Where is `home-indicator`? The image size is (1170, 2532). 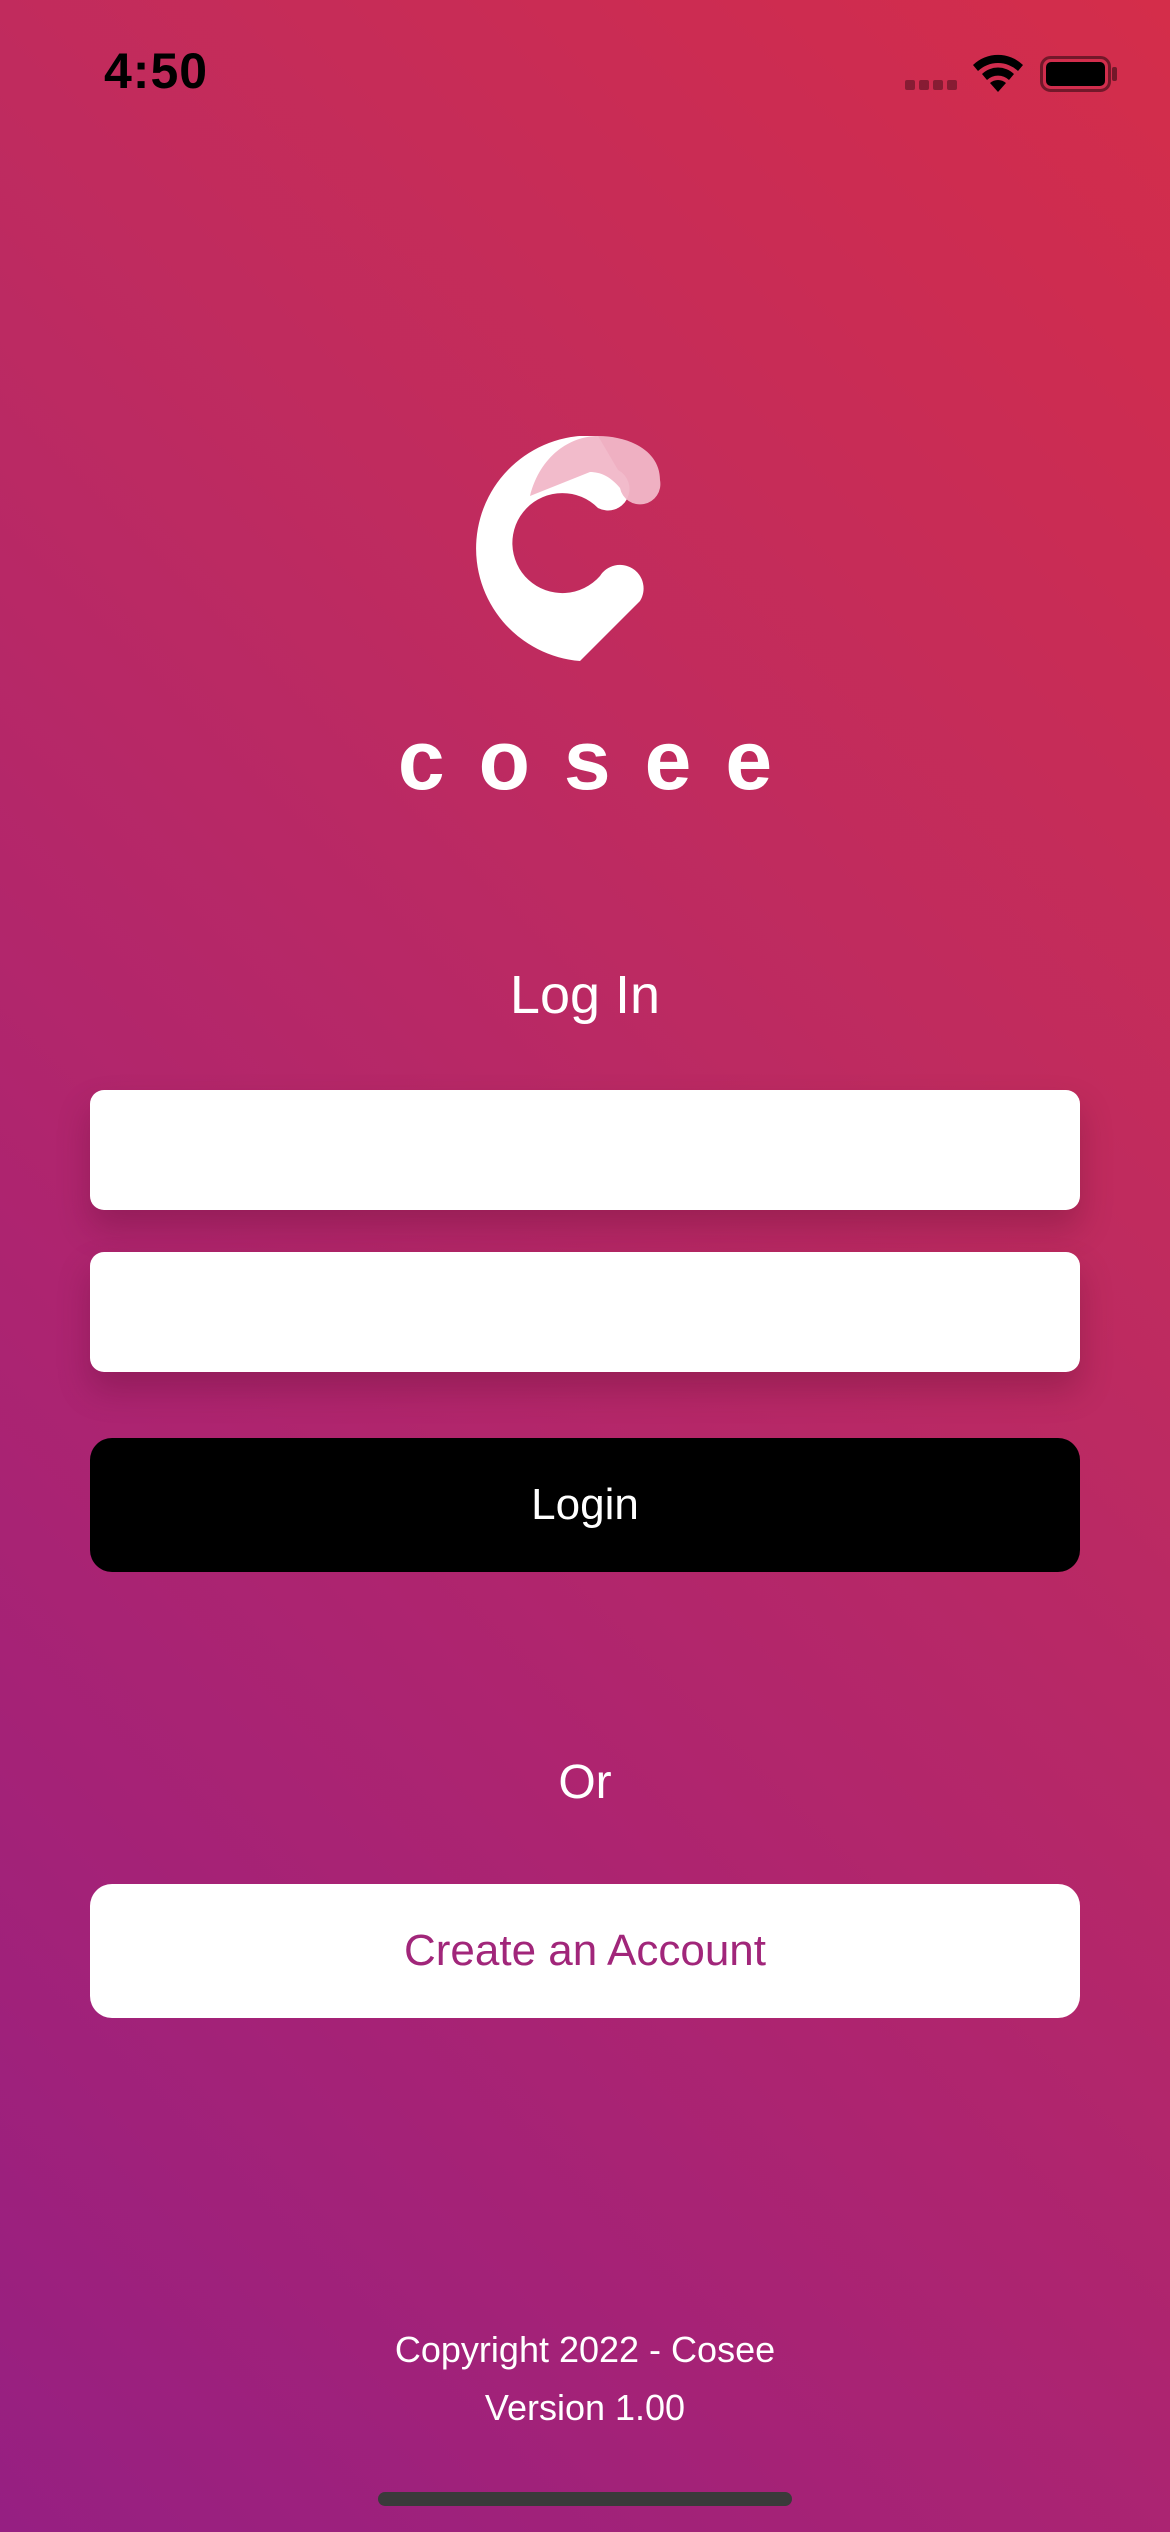 home-indicator is located at coordinates (585, 2499).